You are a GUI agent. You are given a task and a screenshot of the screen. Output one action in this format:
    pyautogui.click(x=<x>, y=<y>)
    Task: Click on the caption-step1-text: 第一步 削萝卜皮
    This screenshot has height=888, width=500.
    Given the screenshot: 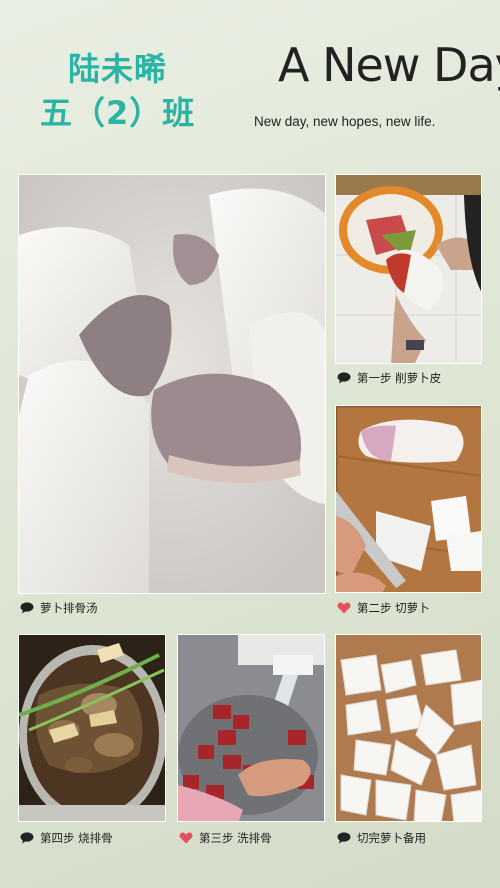 What is the action you would take?
    pyautogui.click(x=399, y=378)
    